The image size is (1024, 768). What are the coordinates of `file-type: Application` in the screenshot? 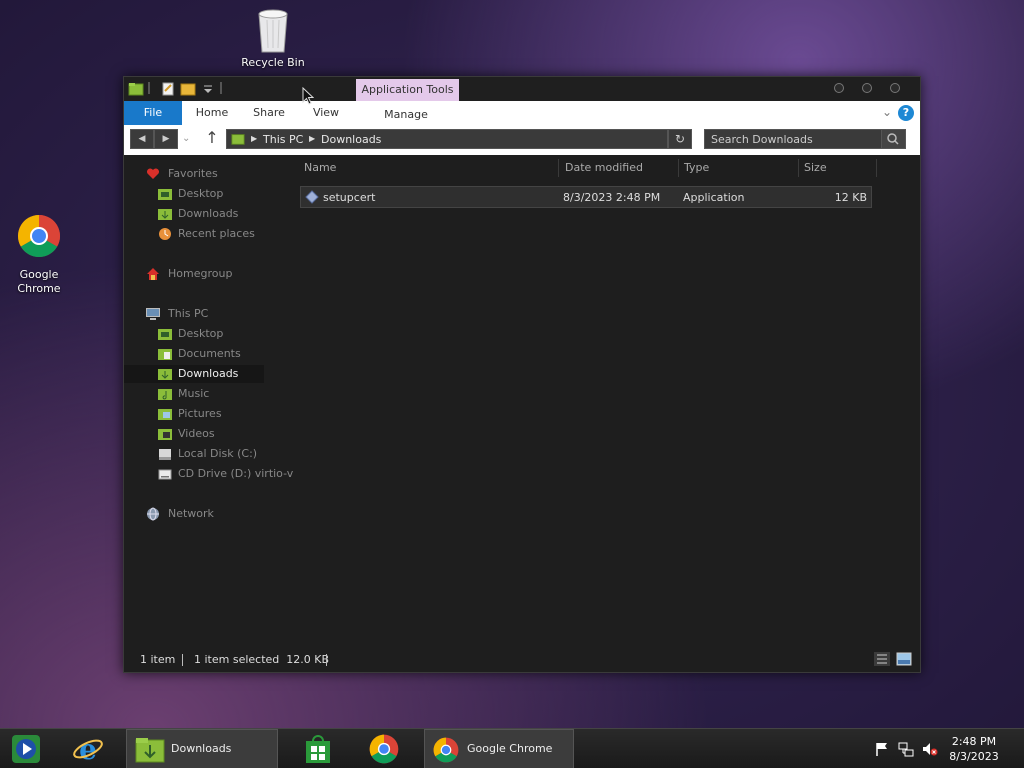 It's located at (714, 197).